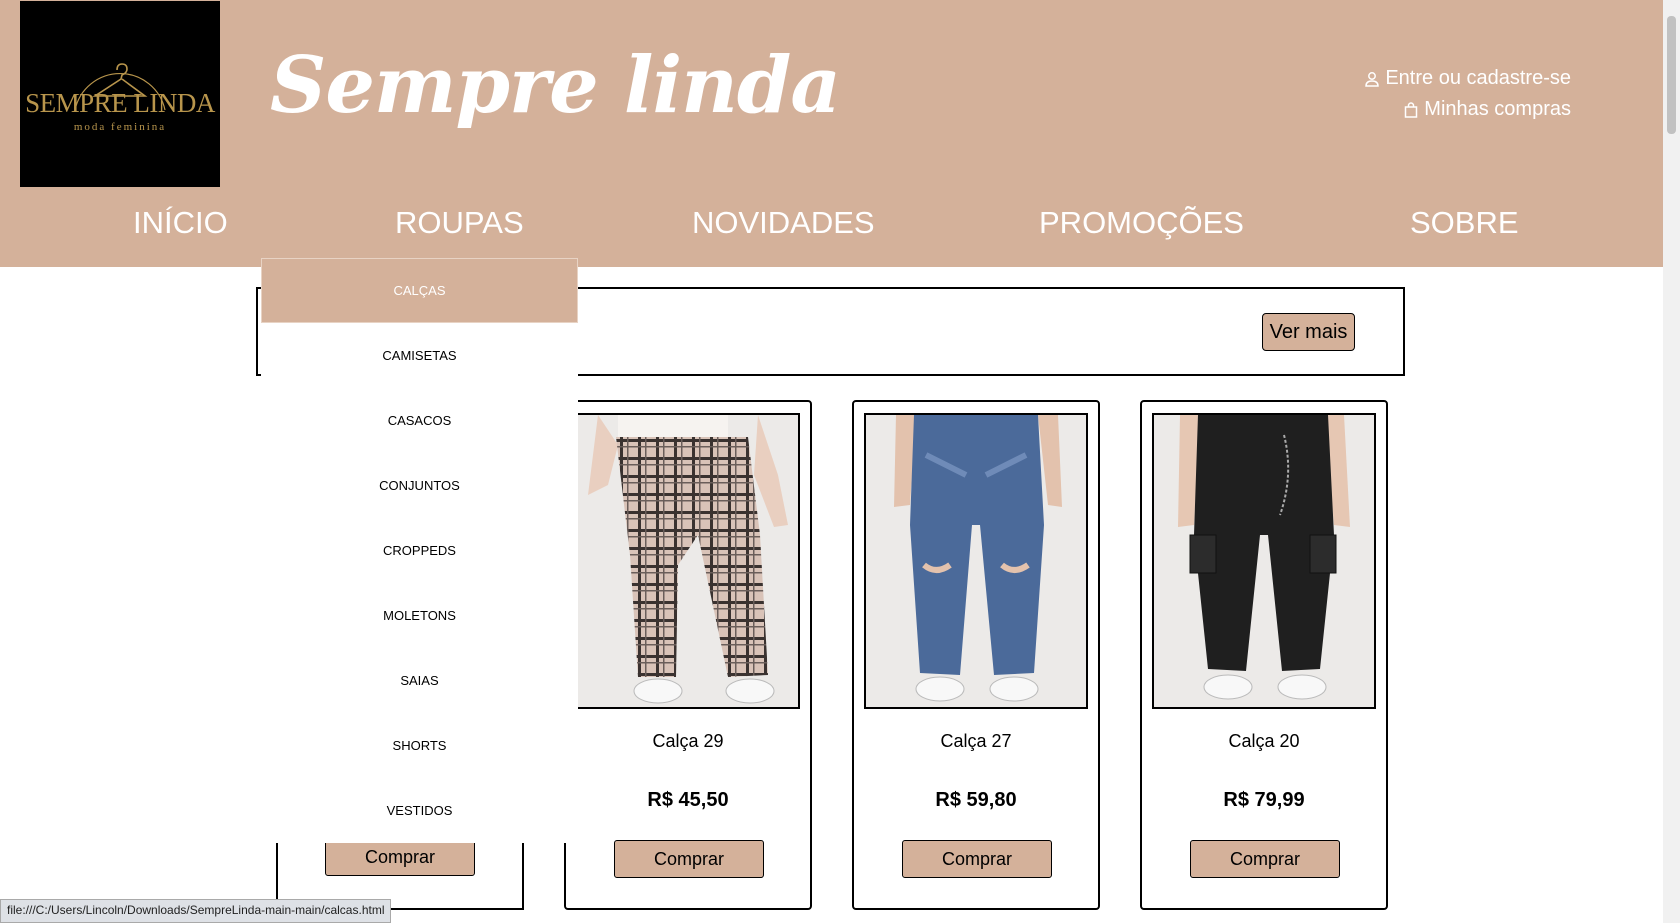 This screenshot has height=923, width=1680. Describe the element at coordinates (1141, 223) in the screenshot. I see `nav-promocoes: PROMOÇÕES` at that location.